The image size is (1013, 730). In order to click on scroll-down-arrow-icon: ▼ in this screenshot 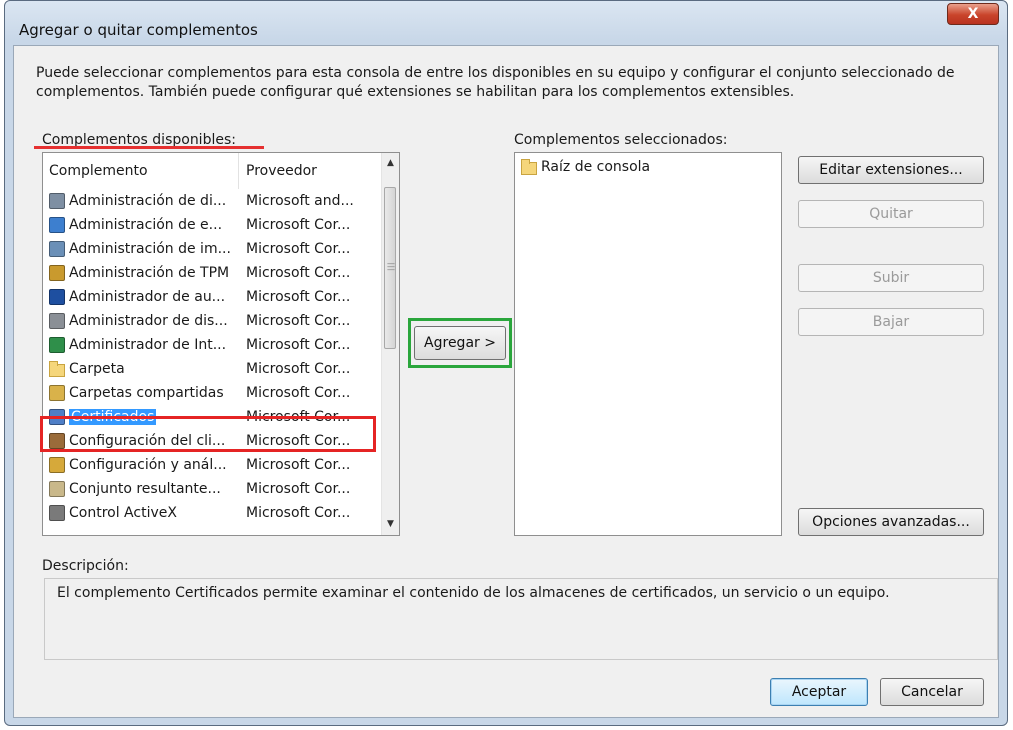, I will do `click(390, 524)`.